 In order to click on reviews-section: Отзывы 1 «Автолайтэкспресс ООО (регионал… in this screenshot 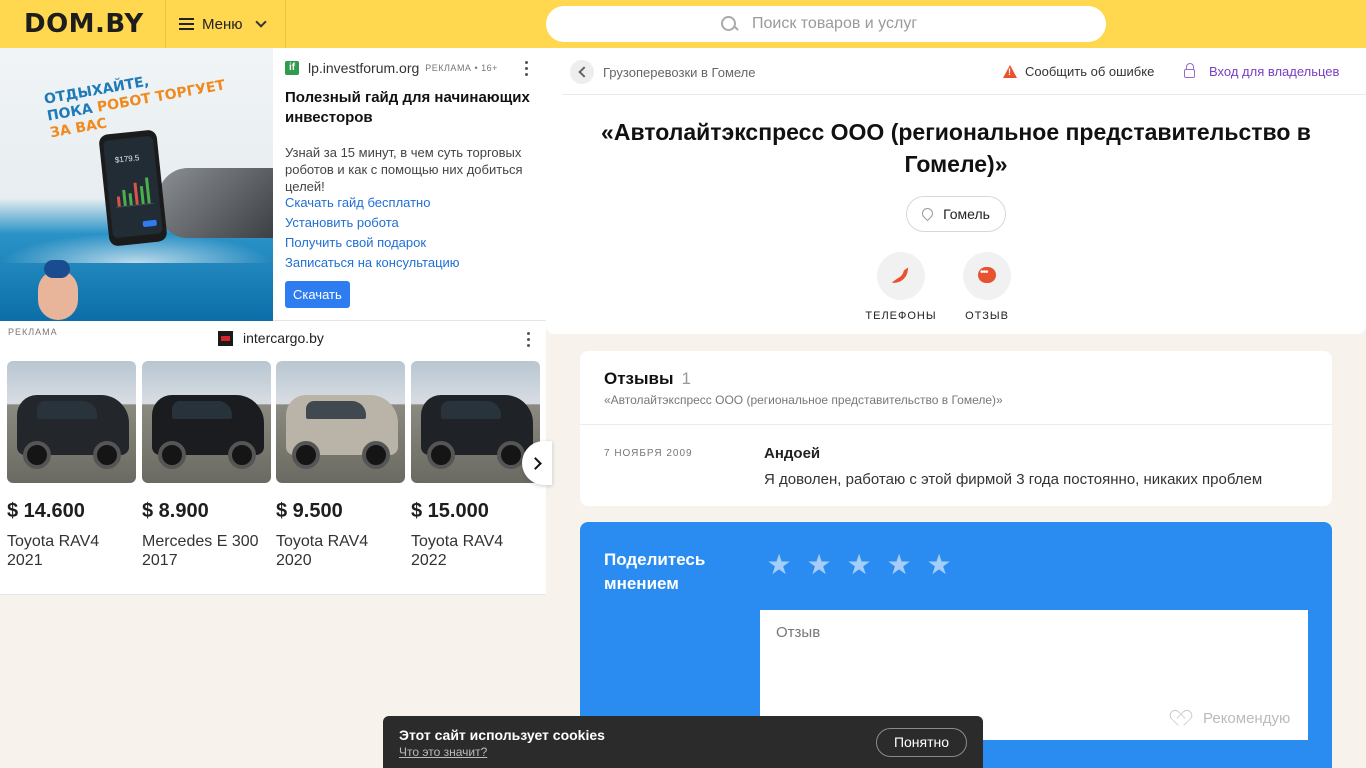, I will do `click(956, 428)`.